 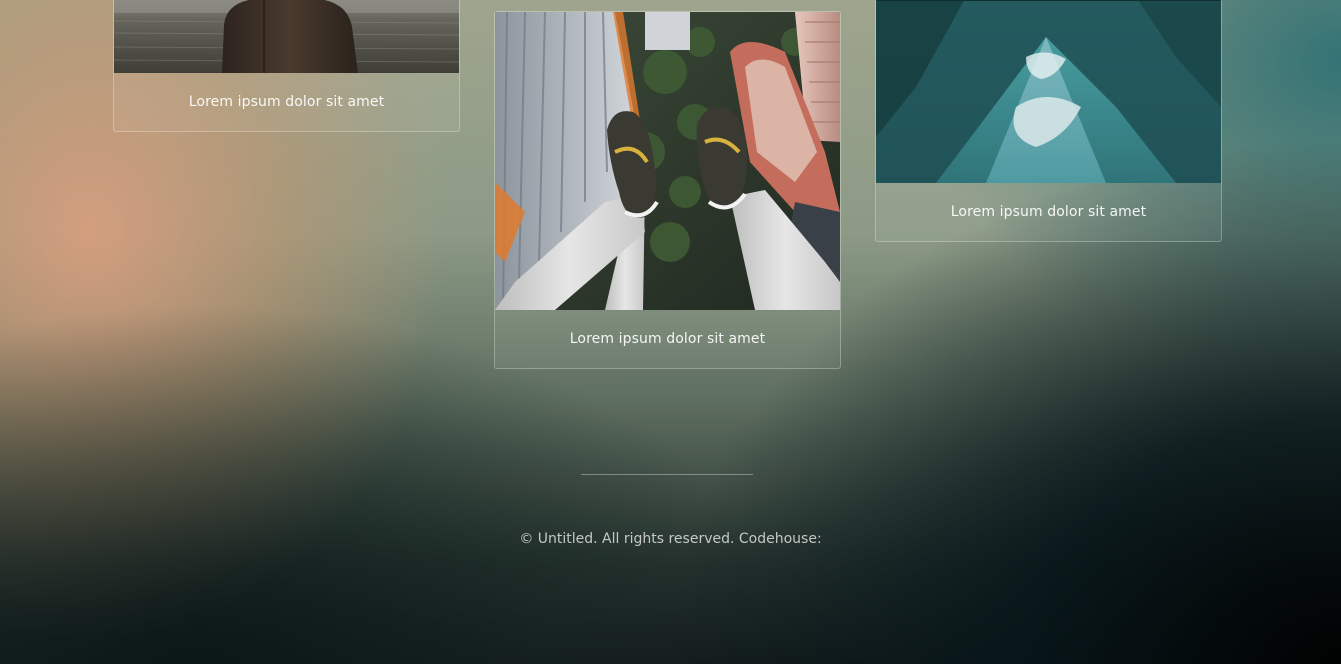 What do you see at coordinates (1048, 91) in the screenshot?
I see `mountain-lake-reflection-photo` at bounding box center [1048, 91].